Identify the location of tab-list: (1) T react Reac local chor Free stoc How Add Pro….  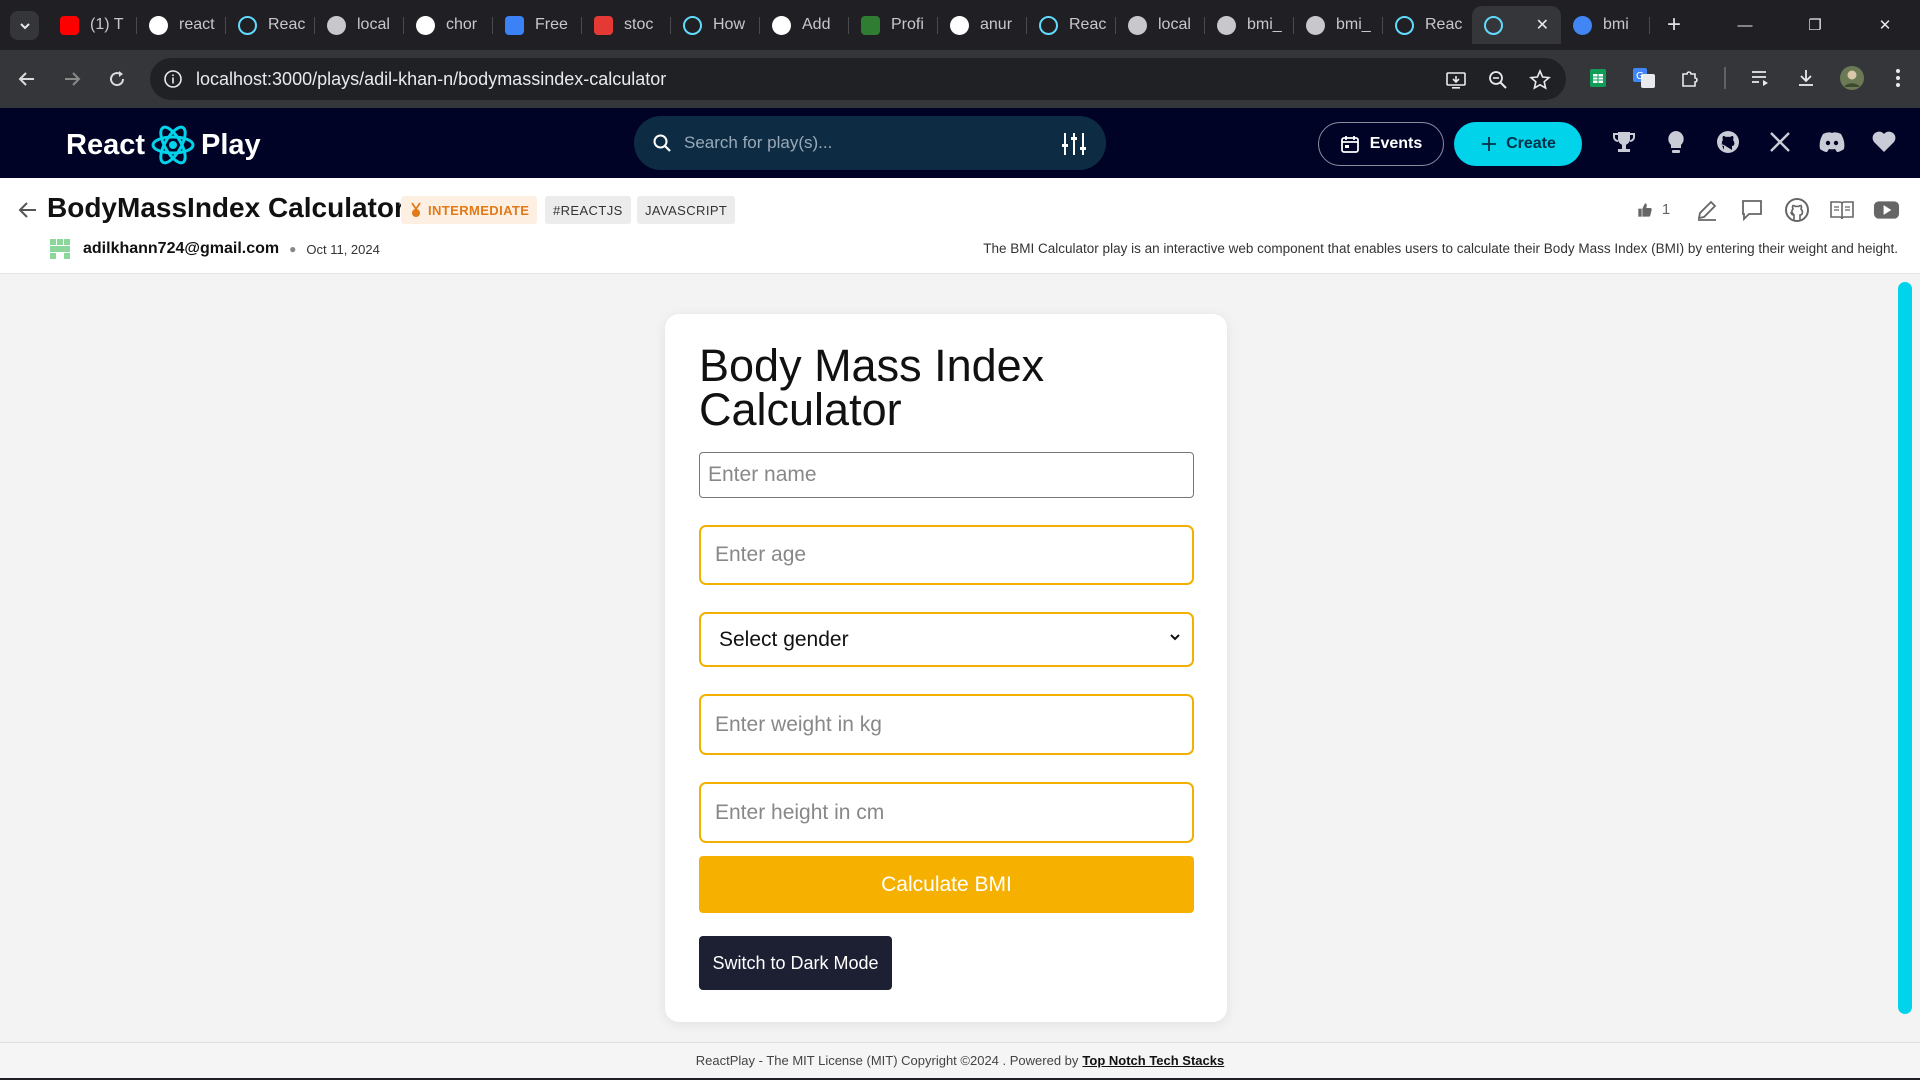
(870, 25).